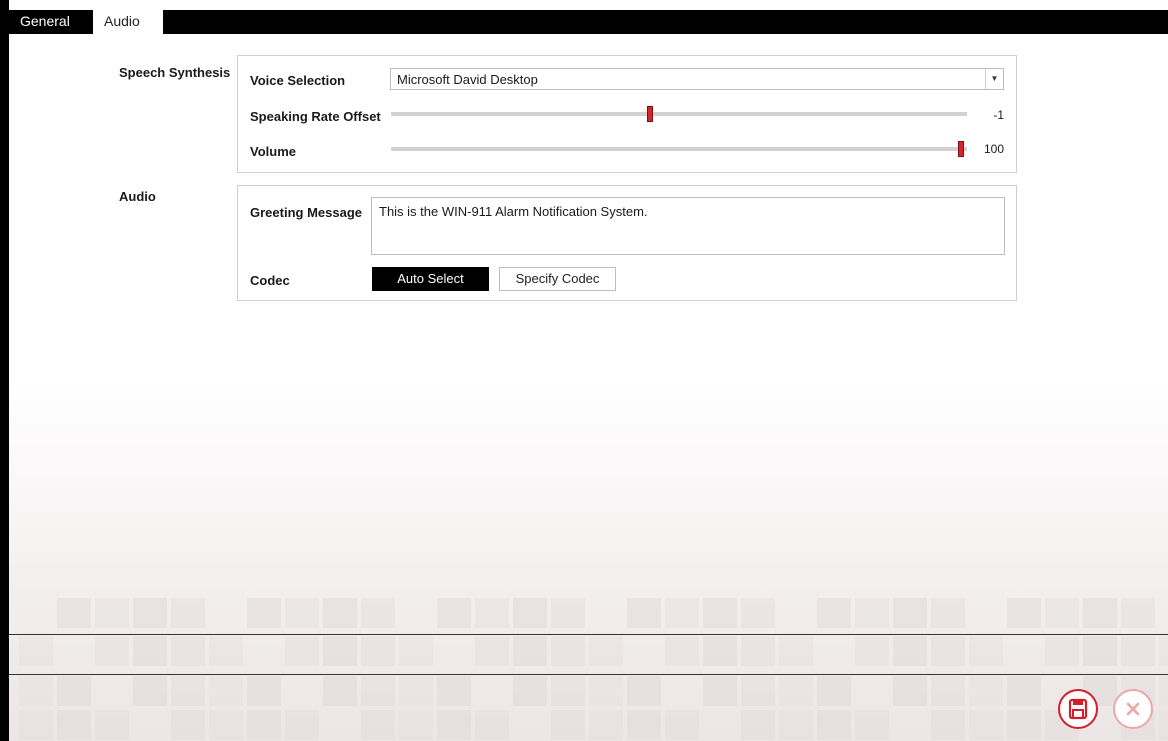  What do you see at coordinates (4, 370) in the screenshot?
I see `left-edge-bar` at bounding box center [4, 370].